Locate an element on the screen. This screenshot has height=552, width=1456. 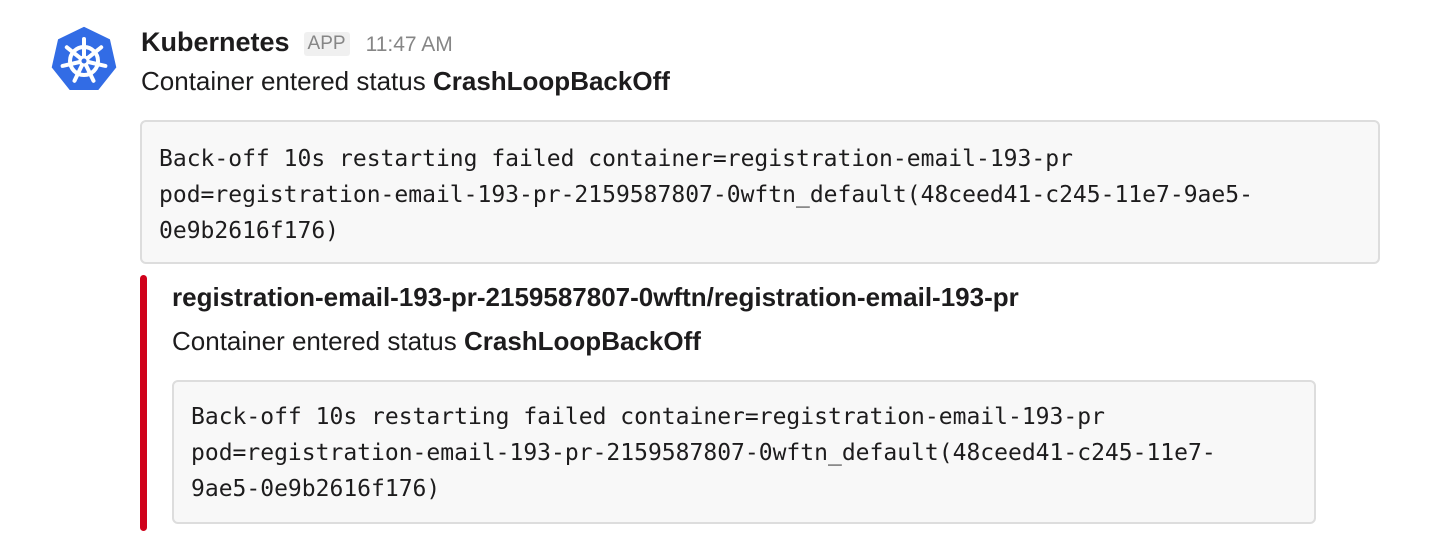
sender-name: Kubernetes is located at coordinates (215, 42).